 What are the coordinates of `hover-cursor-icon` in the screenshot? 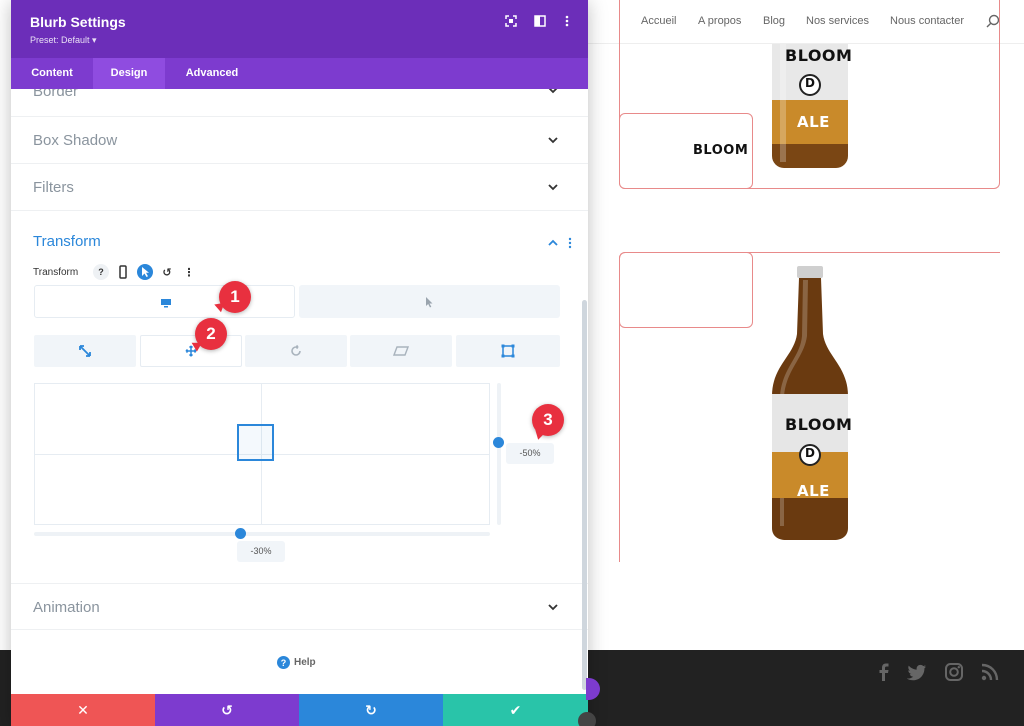 It's located at (145, 272).